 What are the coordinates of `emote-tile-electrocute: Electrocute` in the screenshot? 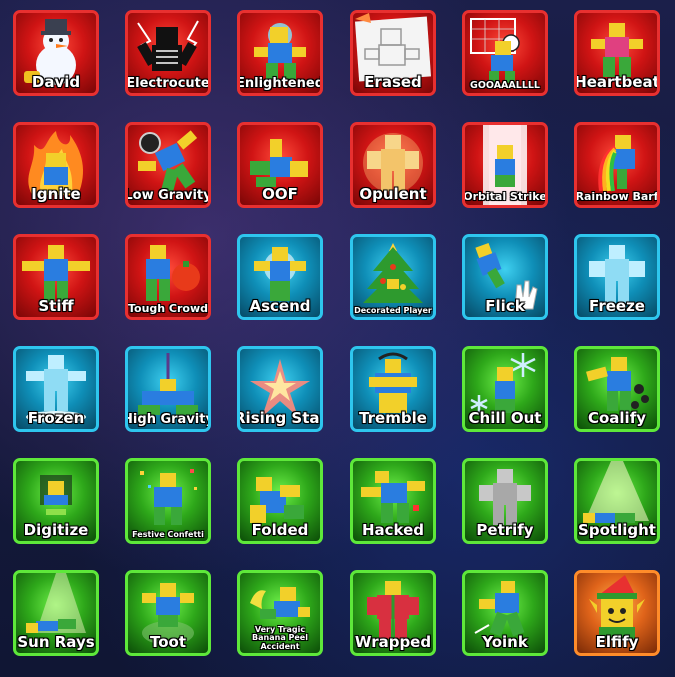 It's located at (168, 53).